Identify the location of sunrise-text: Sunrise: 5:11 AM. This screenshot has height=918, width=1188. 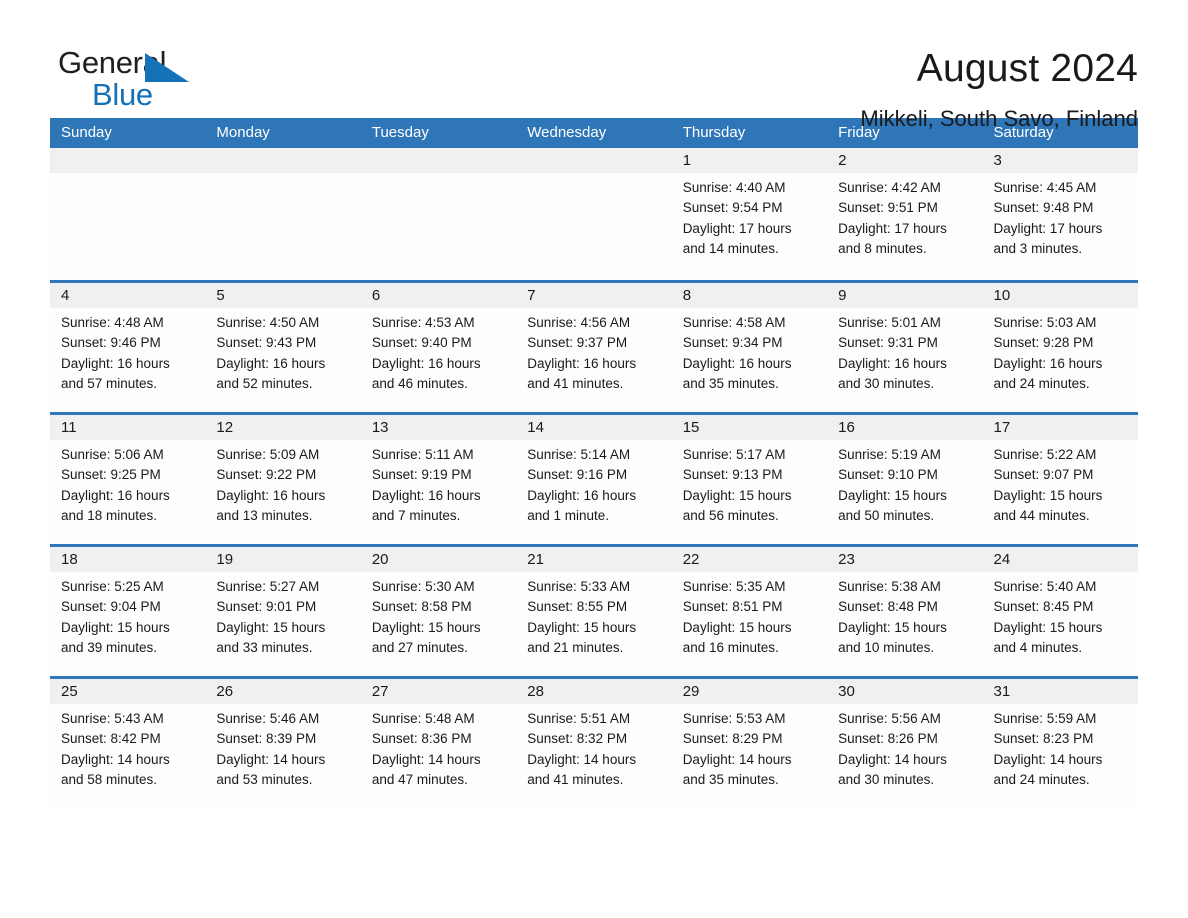
(422, 454).